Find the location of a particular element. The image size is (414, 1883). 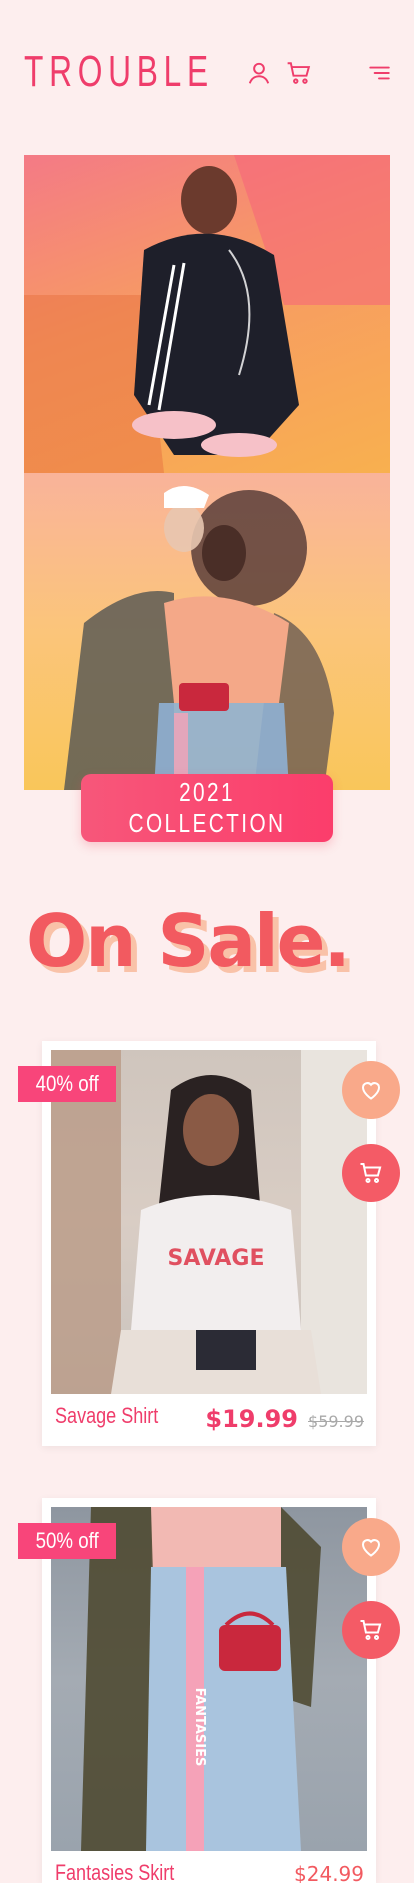

discount-badge-label: 50% off is located at coordinates (67, 1540).